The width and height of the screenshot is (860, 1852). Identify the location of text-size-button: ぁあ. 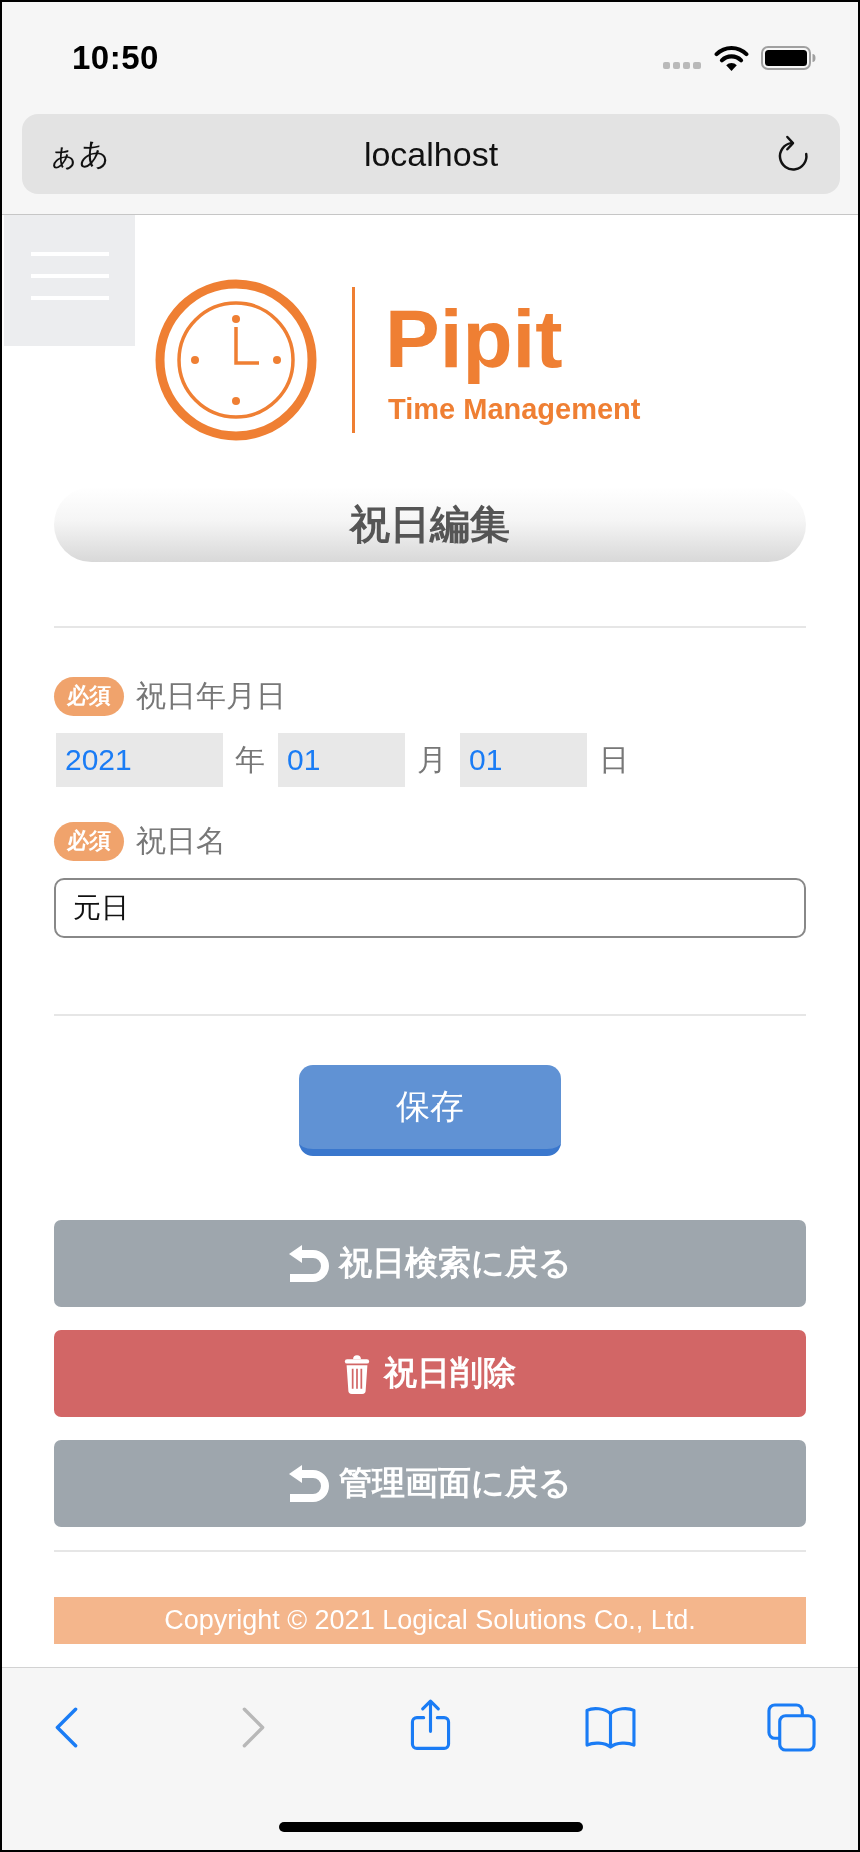
(79, 154).